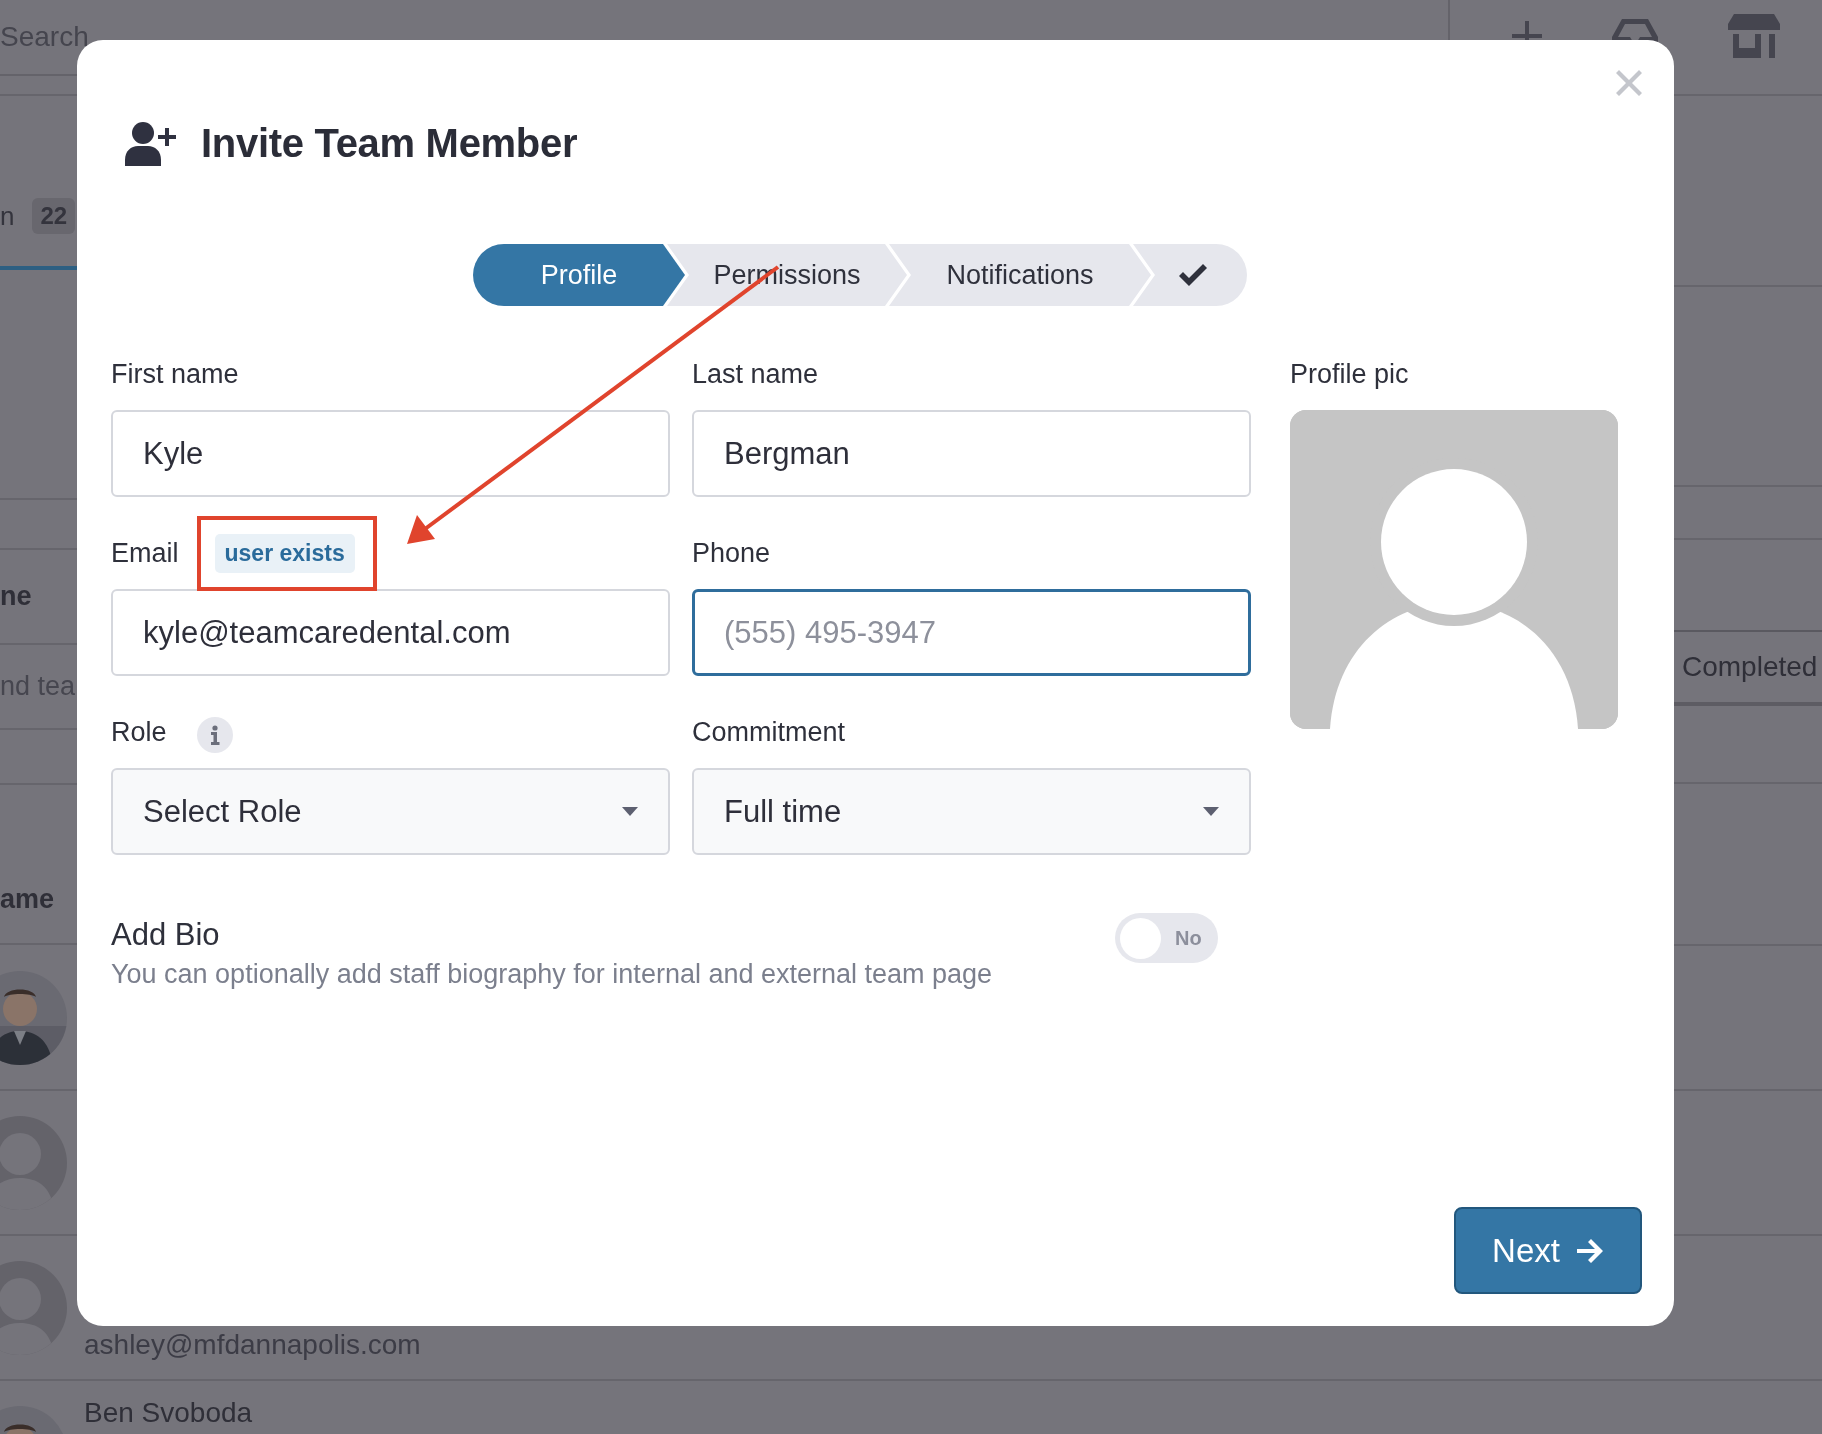  I want to click on text-field: Kyle, so click(390, 453).